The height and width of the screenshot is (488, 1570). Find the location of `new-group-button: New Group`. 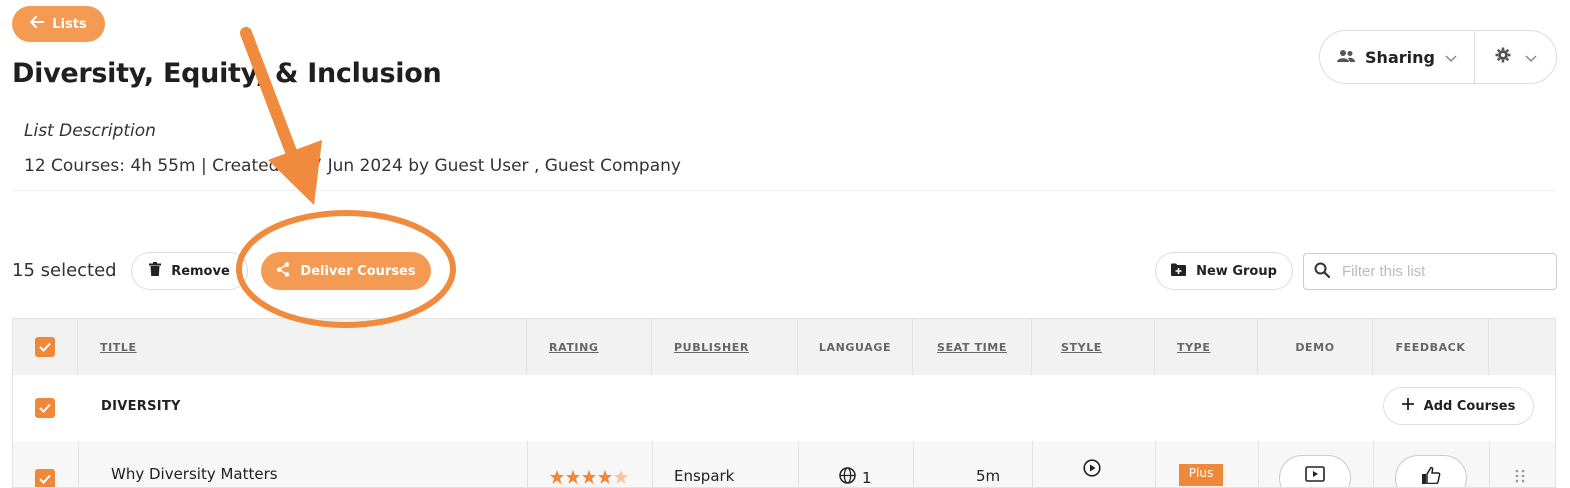

new-group-button: New Group is located at coordinates (1224, 271).